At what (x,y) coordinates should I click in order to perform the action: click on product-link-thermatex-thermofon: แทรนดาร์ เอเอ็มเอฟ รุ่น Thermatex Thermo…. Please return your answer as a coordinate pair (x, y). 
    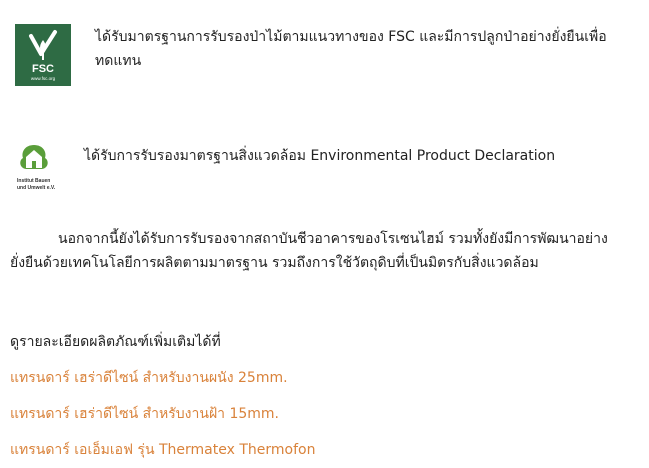
    Looking at the image, I should click on (162, 450).